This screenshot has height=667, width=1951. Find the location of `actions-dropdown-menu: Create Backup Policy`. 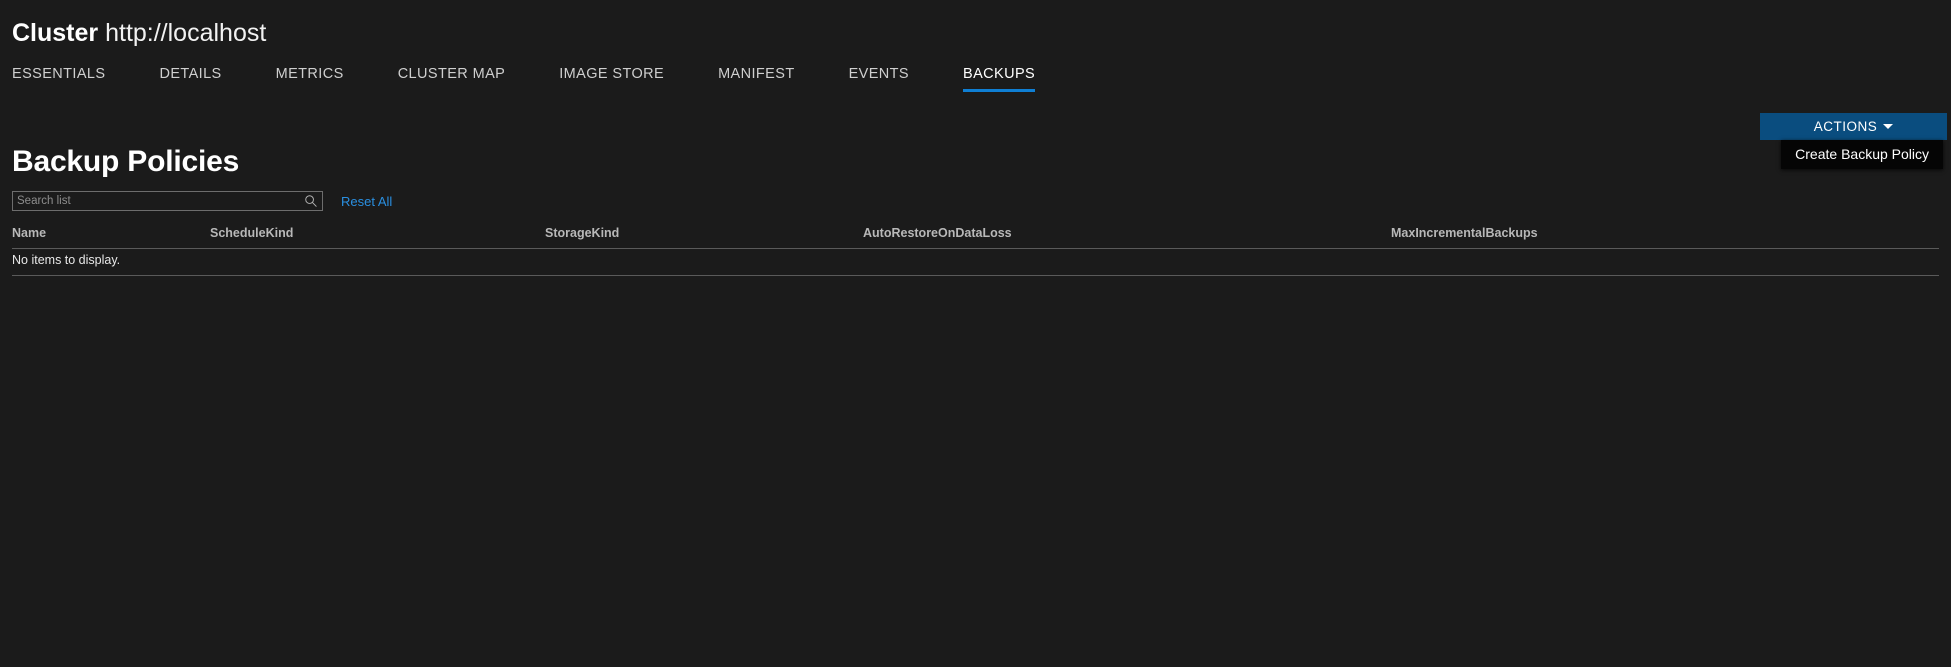

actions-dropdown-menu: Create Backup Policy is located at coordinates (1862, 154).